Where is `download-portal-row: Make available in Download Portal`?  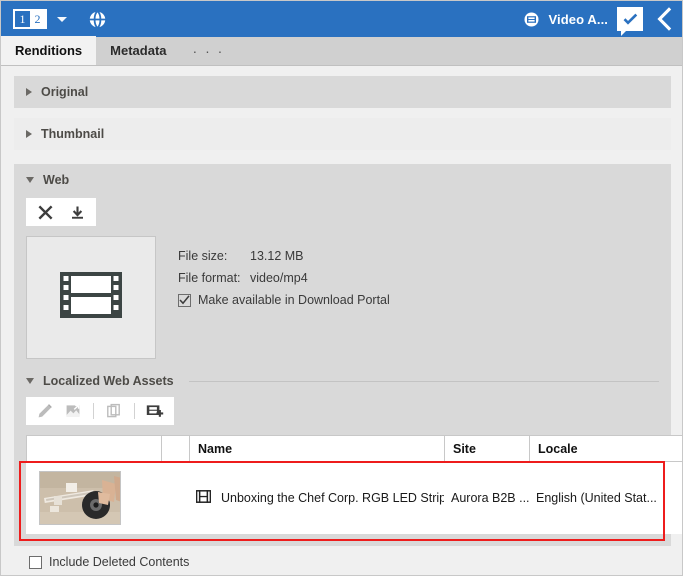 download-portal-row: Make available in Download Portal is located at coordinates (284, 300).